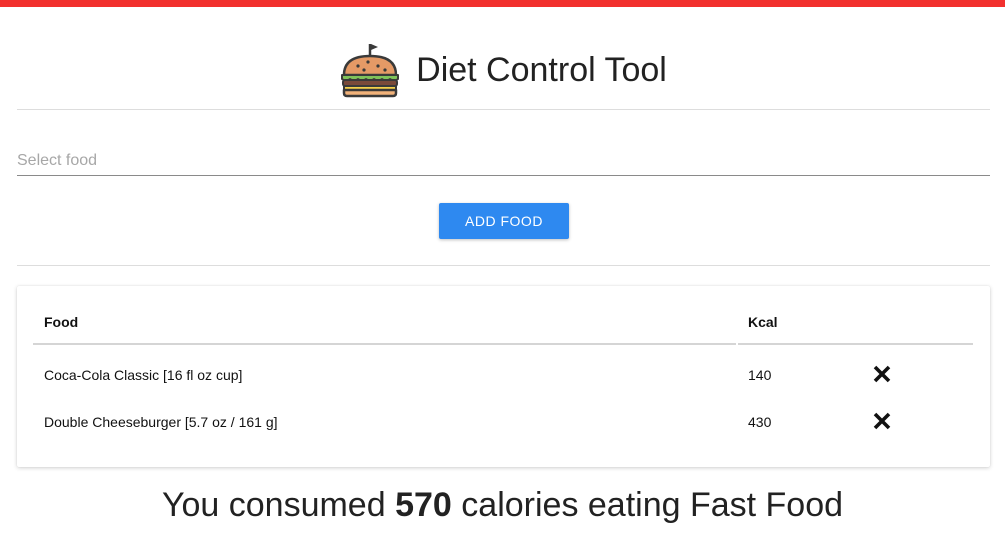 The image size is (1005, 550). Describe the element at coordinates (760, 422) in the screenshot. I see `kcal-cell: 430` at that location.